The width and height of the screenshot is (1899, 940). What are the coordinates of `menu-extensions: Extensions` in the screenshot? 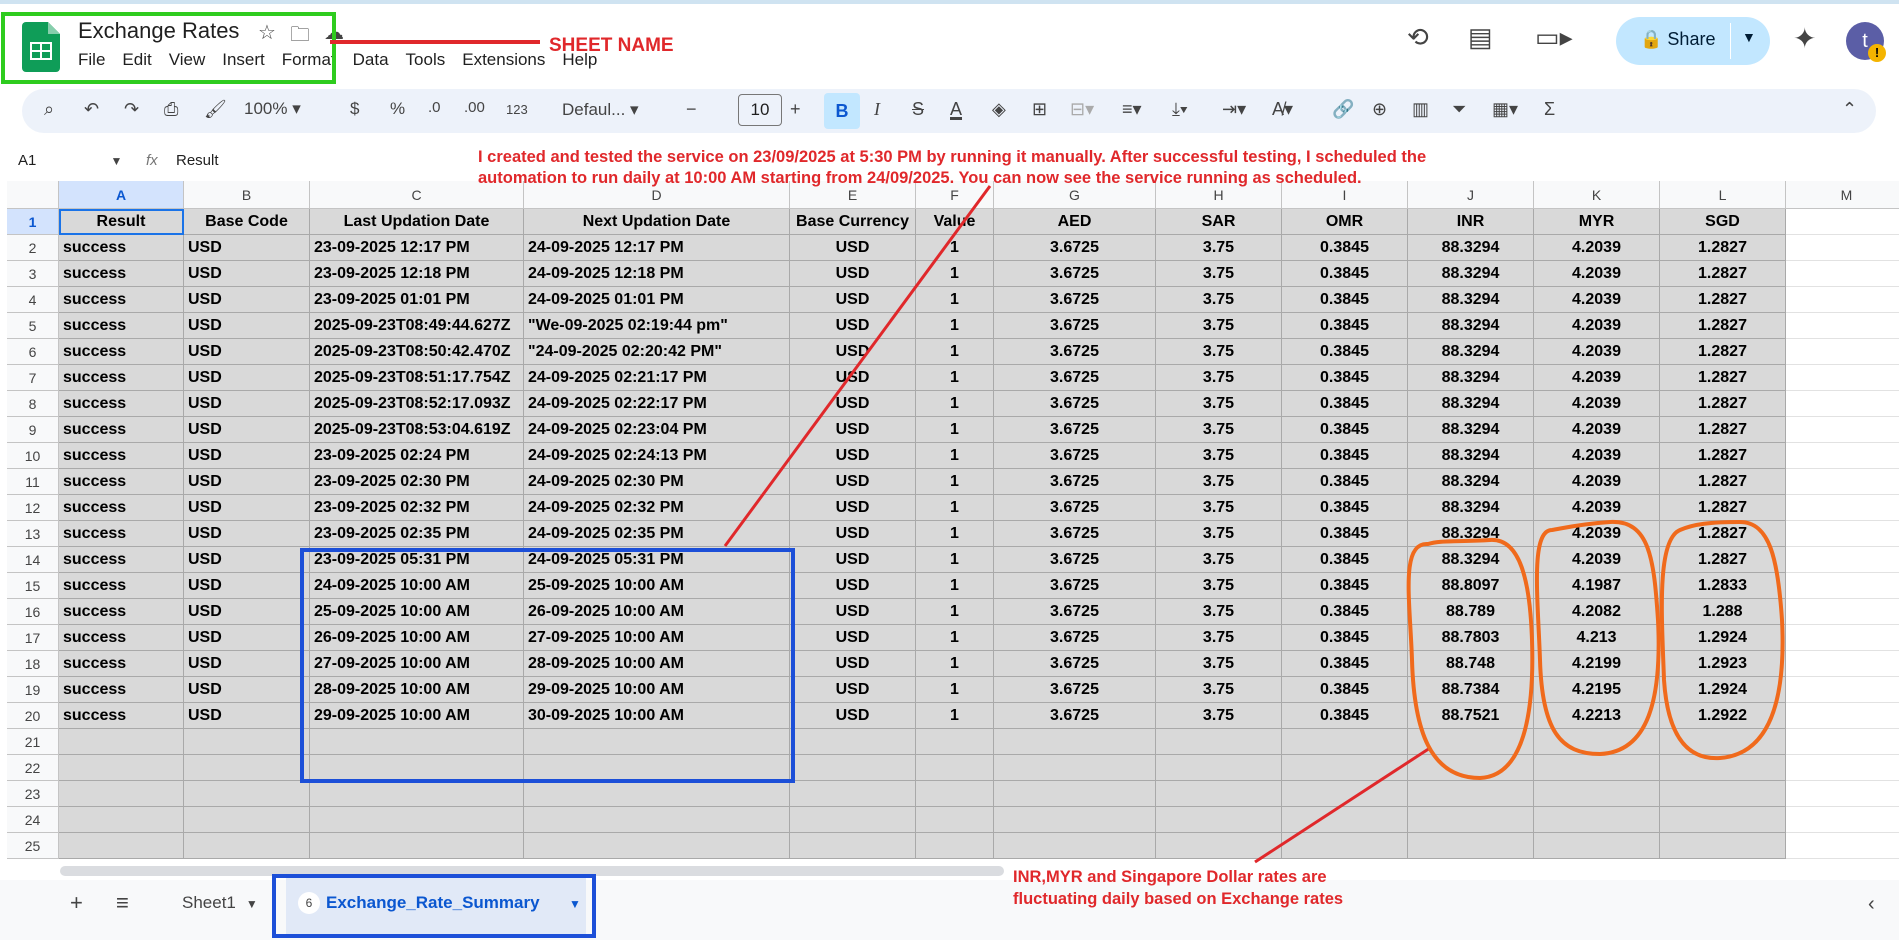 It's located at (503, 60).